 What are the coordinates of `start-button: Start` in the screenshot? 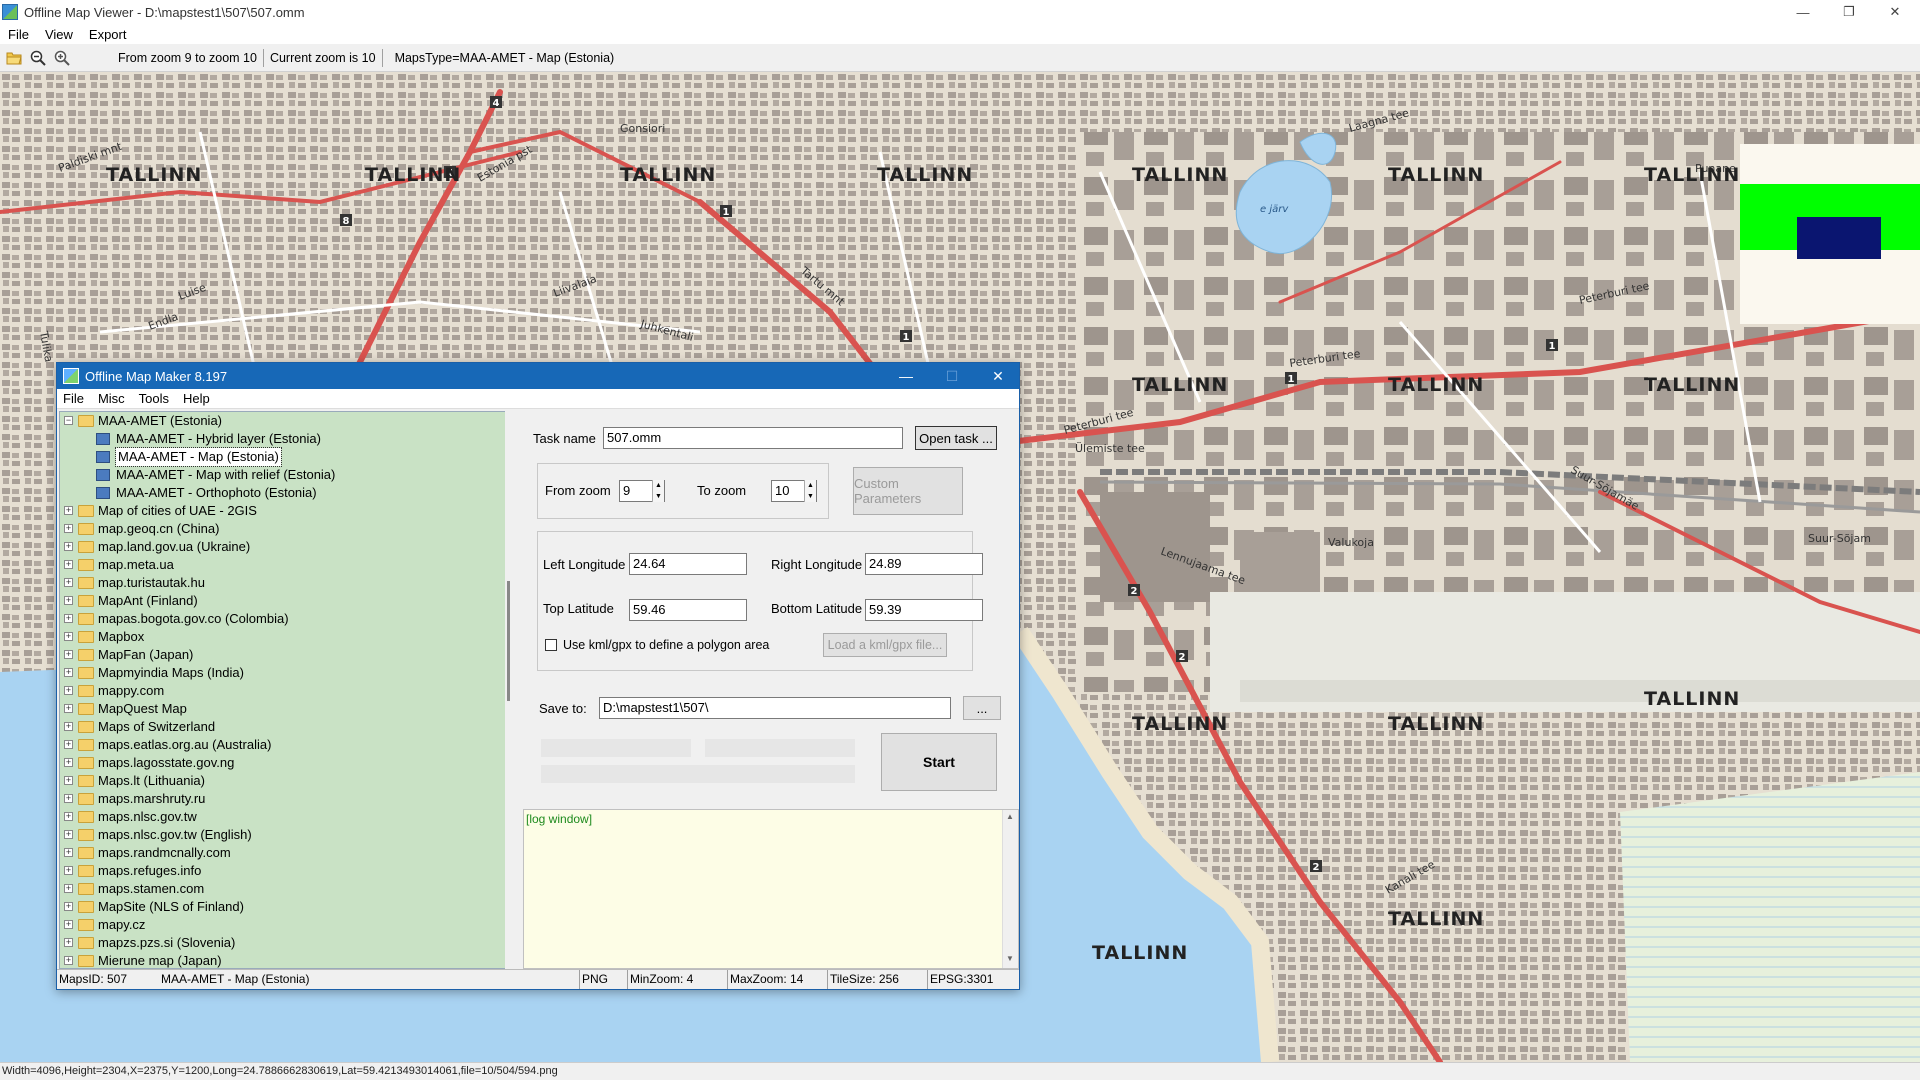 It's located at (939, 762).